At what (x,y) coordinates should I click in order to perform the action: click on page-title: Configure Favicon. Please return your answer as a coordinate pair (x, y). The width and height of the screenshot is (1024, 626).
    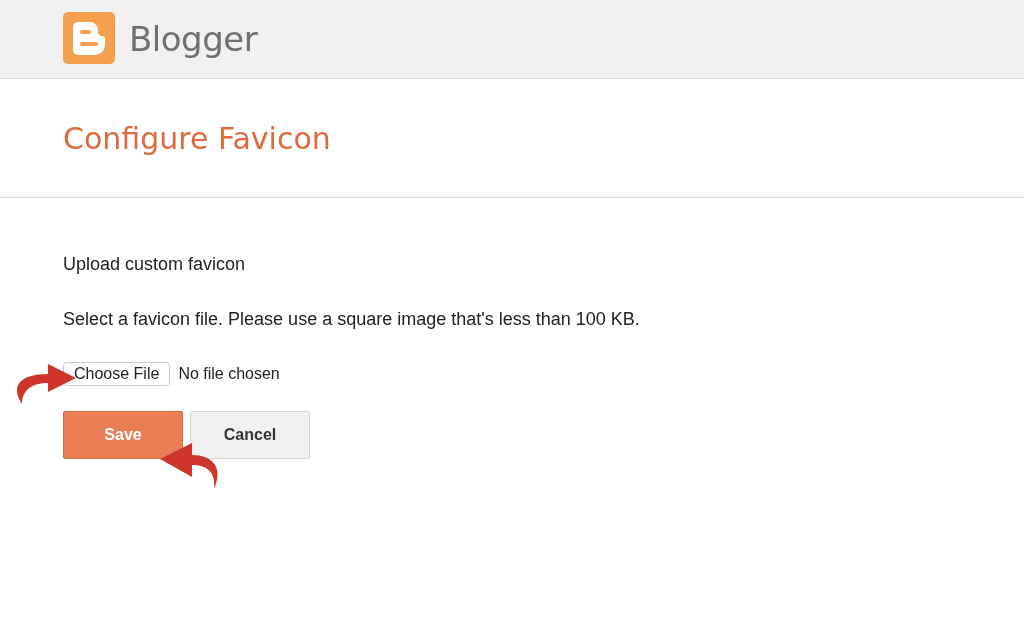
    Looking at the image, I should click on (197, 138).